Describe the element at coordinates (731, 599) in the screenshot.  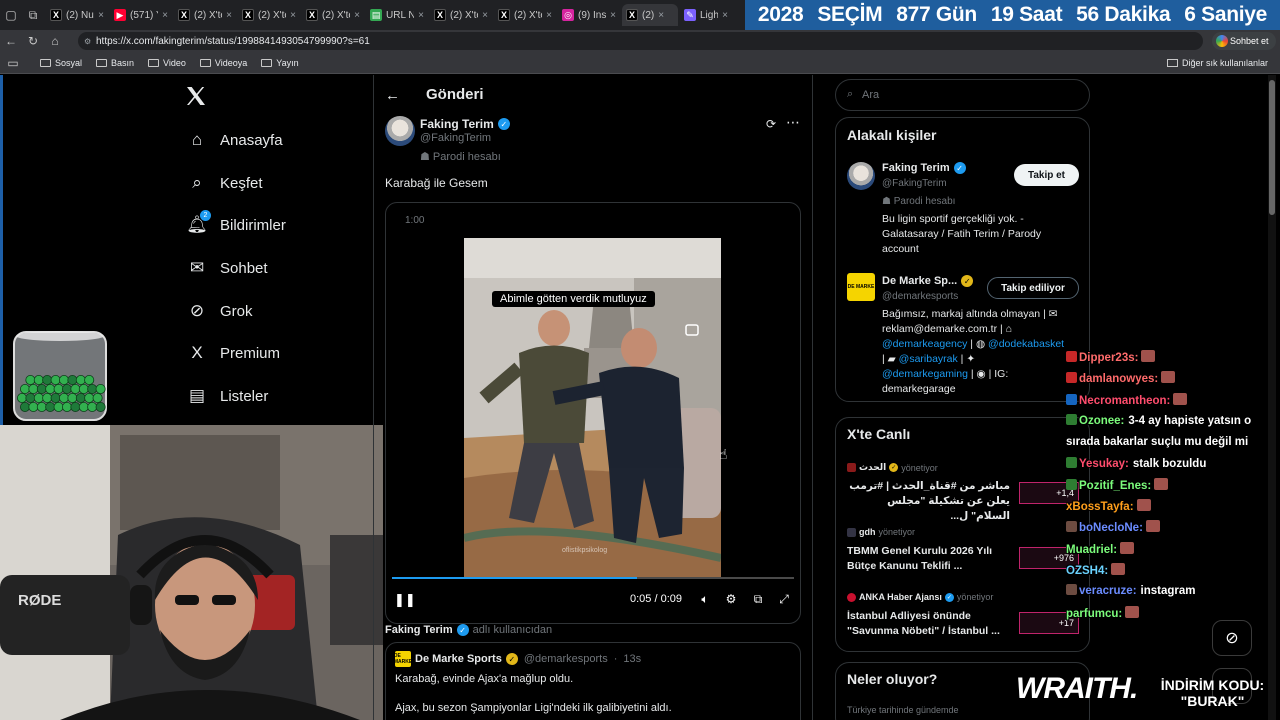
I see `settings-gear-icon: ⚙` at that location.